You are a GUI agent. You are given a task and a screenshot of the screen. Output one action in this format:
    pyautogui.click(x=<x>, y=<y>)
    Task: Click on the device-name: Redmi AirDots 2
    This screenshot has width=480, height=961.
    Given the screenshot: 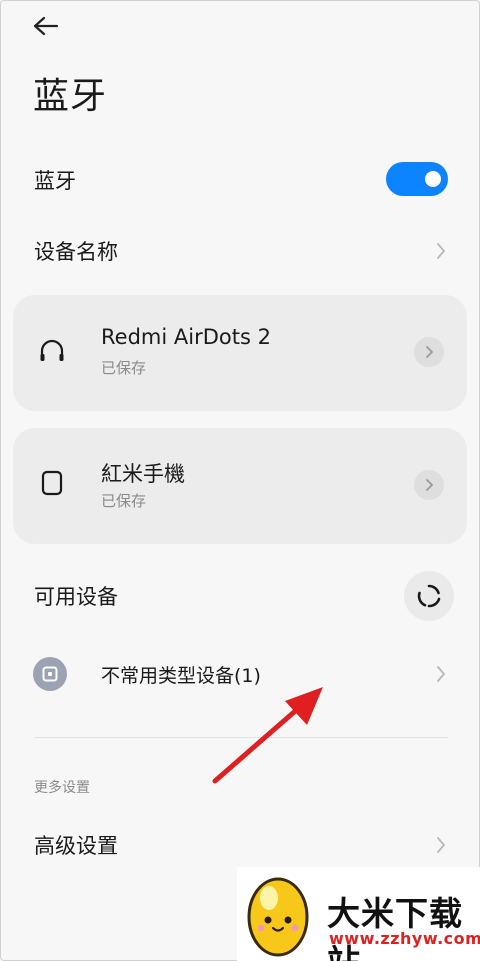 What is the action you would take?
    pyautogui.click(x=186, y=337)
    